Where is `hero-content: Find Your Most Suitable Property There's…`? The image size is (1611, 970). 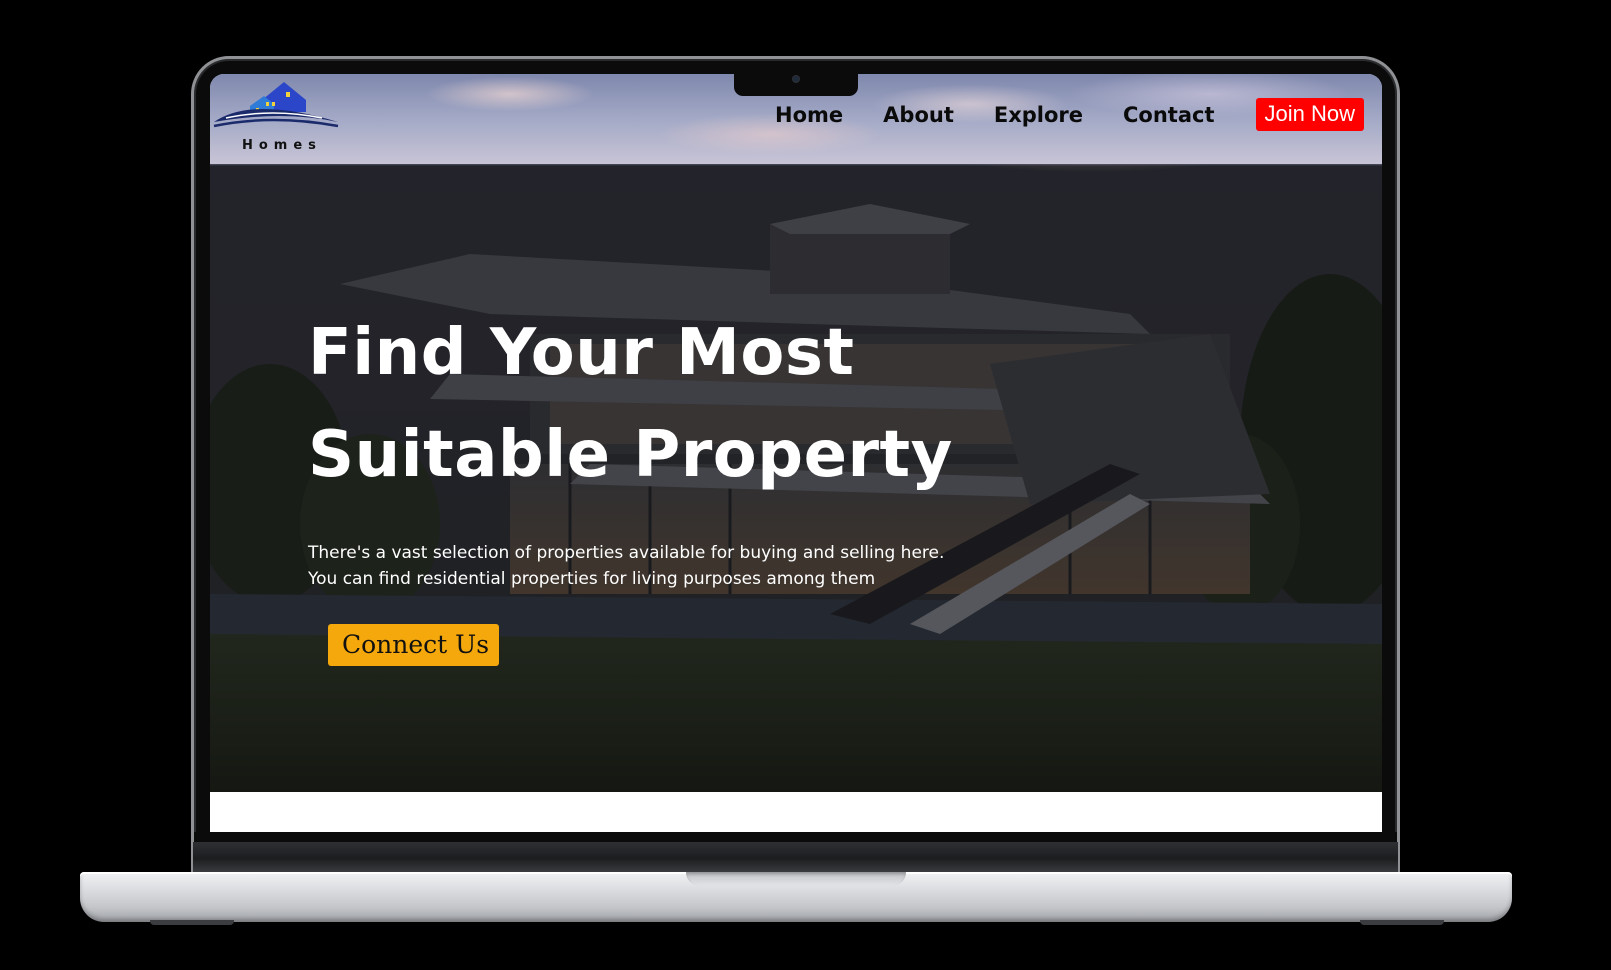 hero-content: Find Your Most Suitable Property There's… is located at coordinates (630, 447).